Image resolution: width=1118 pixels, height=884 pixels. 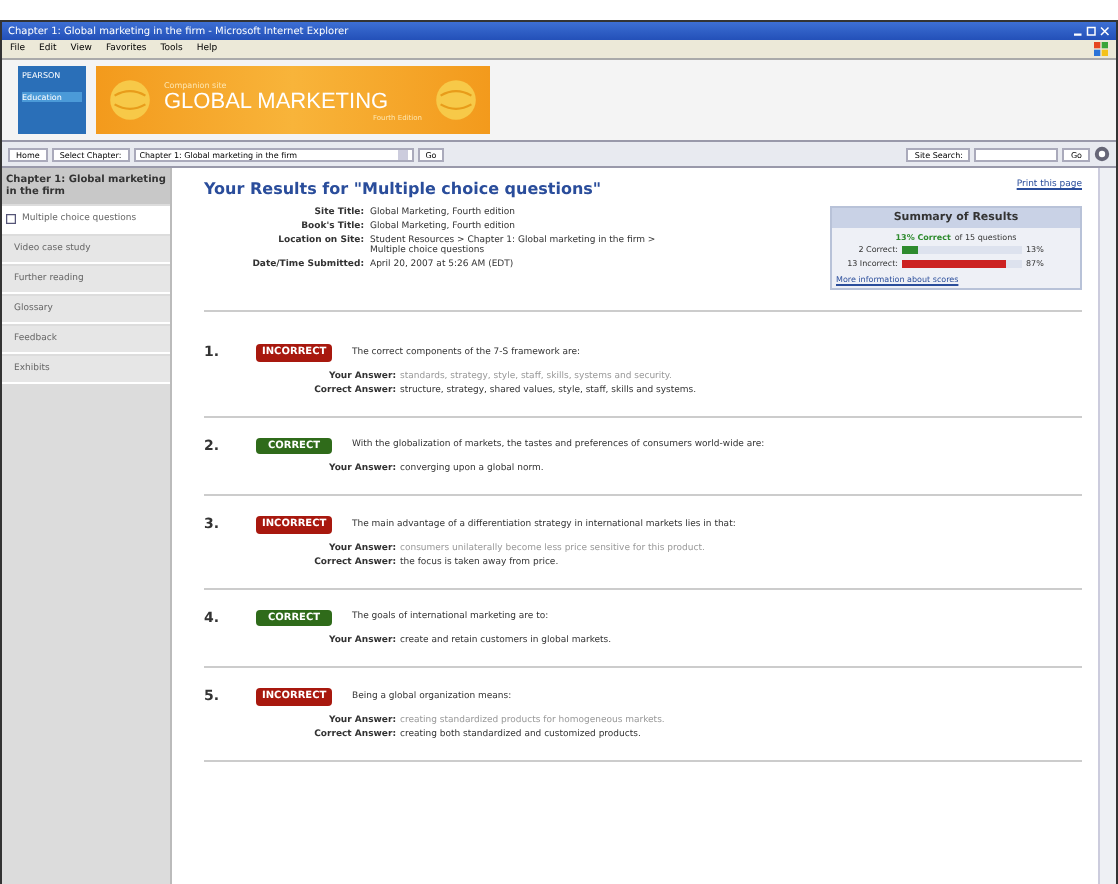 I want to click on search-field, so click(x=1016, y=154).